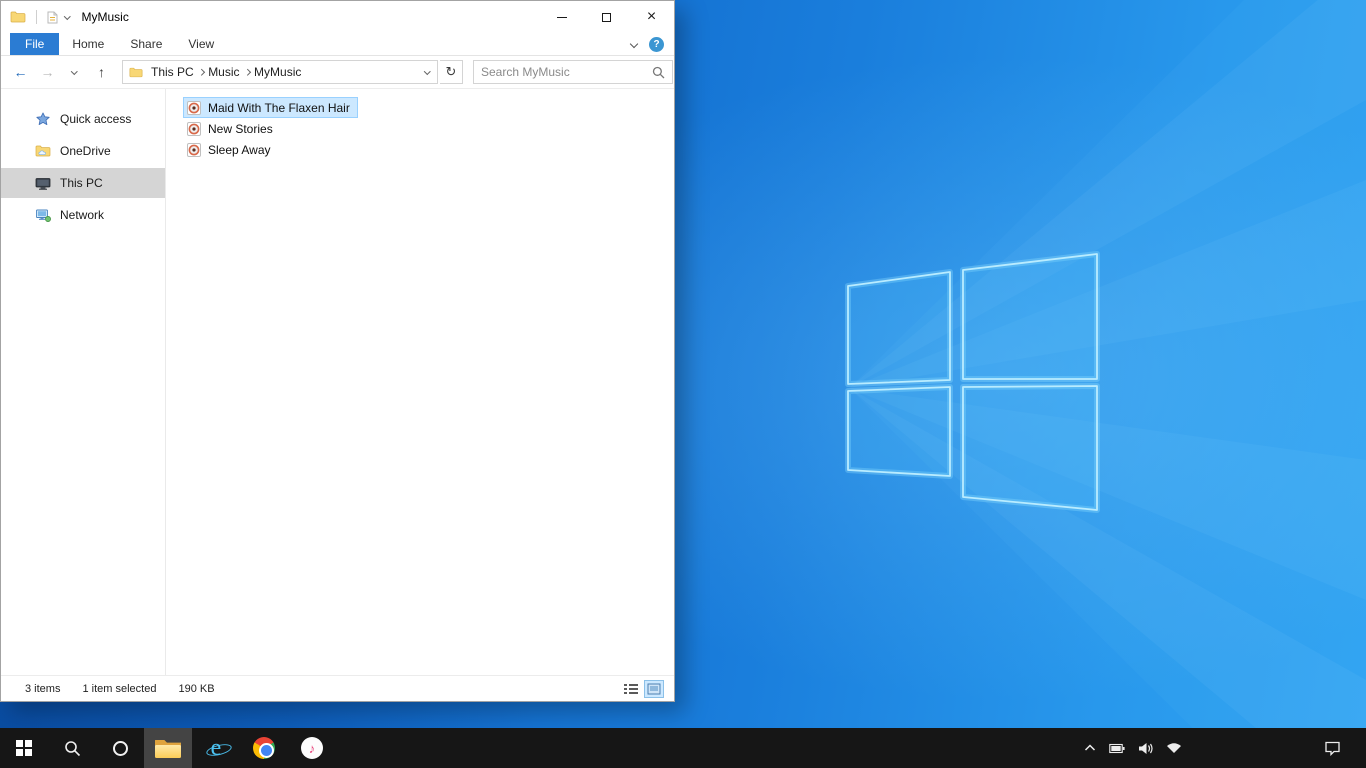 The width and height of the screenshot is (1366, 768). What do you see at coordinates (119, 688) in the screenshot?
I see `selection-status: 1 item selected` at bounding box center [119, 688].